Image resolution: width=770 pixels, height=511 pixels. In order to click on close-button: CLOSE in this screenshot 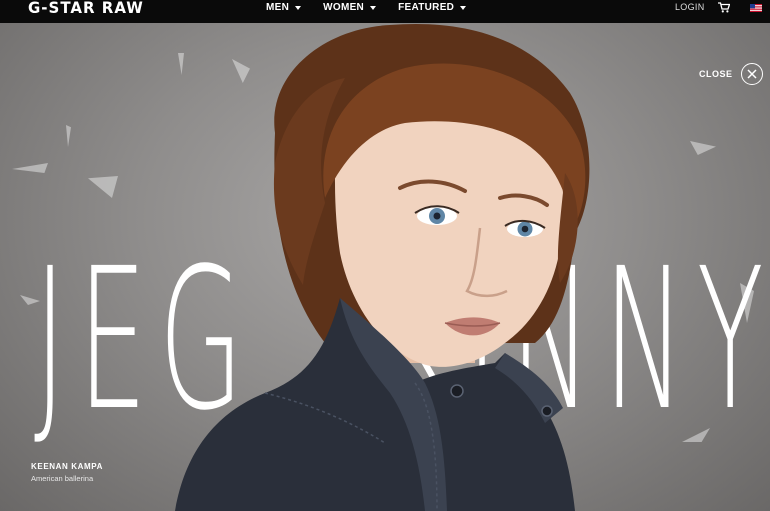, I will do `click(731, 74)`.